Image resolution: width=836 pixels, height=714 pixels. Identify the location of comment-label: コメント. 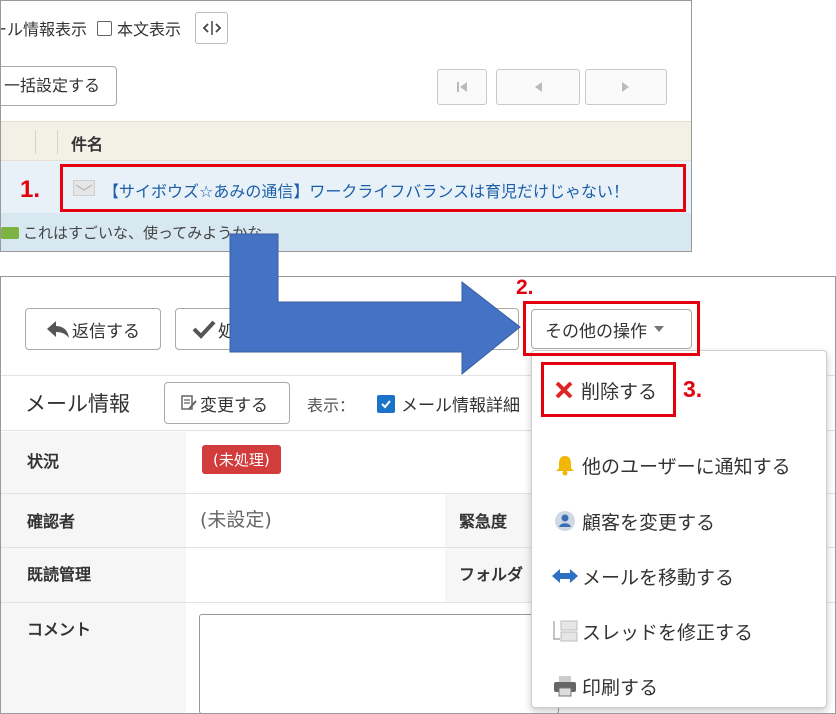
(59, 629).